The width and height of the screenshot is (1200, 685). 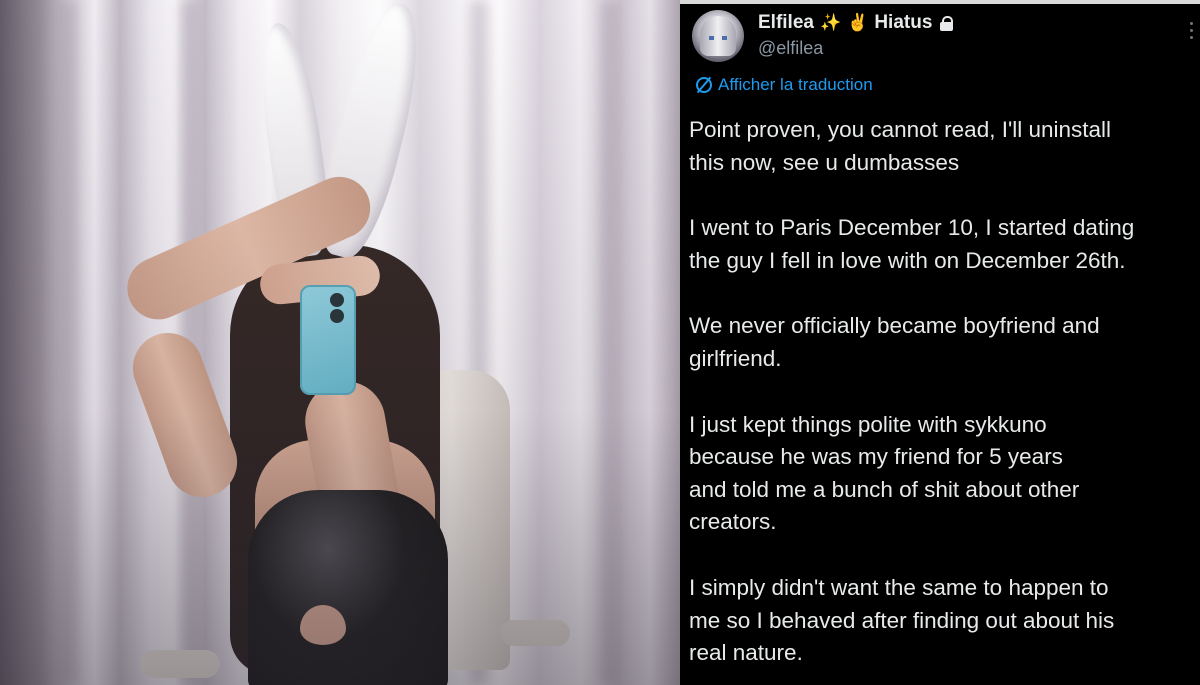 I want to click on translate-link: Afficher la traduction, so click(x=784, y=85).